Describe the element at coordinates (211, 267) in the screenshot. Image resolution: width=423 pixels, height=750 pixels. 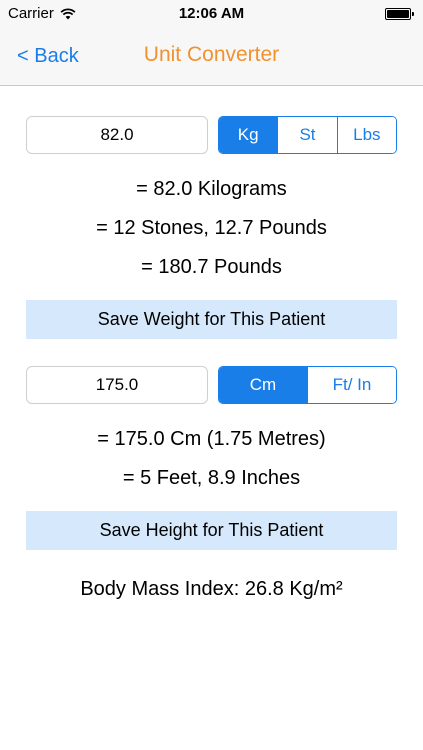
I see `weight-result-pounds: = 180.7 Pounds` at that location.